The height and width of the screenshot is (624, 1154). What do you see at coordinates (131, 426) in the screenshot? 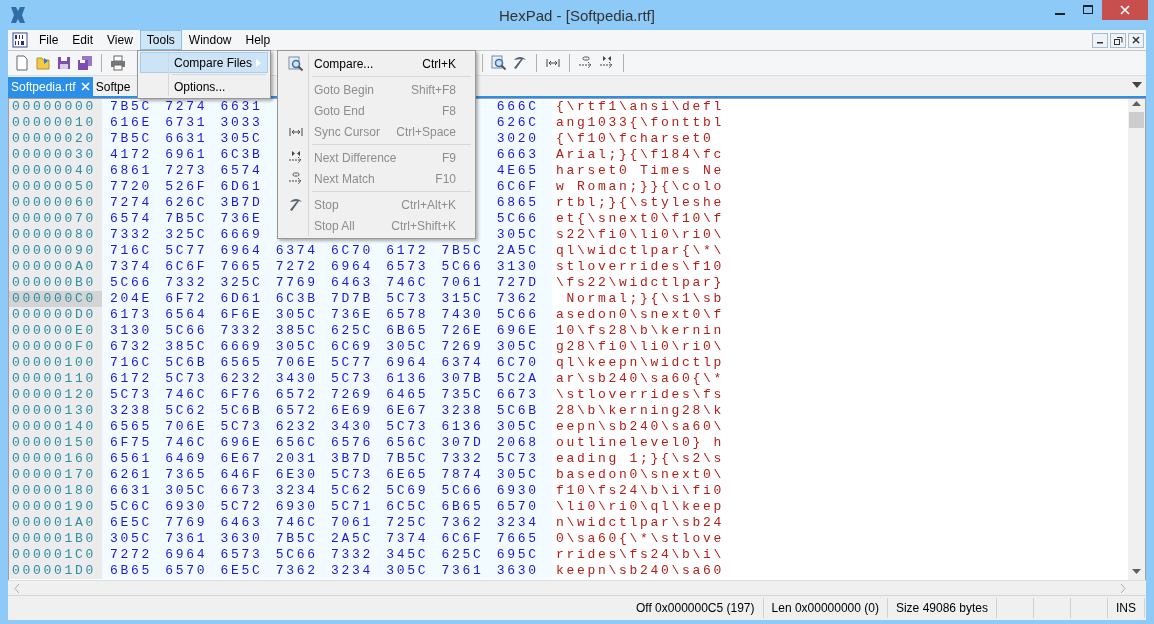
I see `hex-value: 6565` at bounding box center [131, 426].